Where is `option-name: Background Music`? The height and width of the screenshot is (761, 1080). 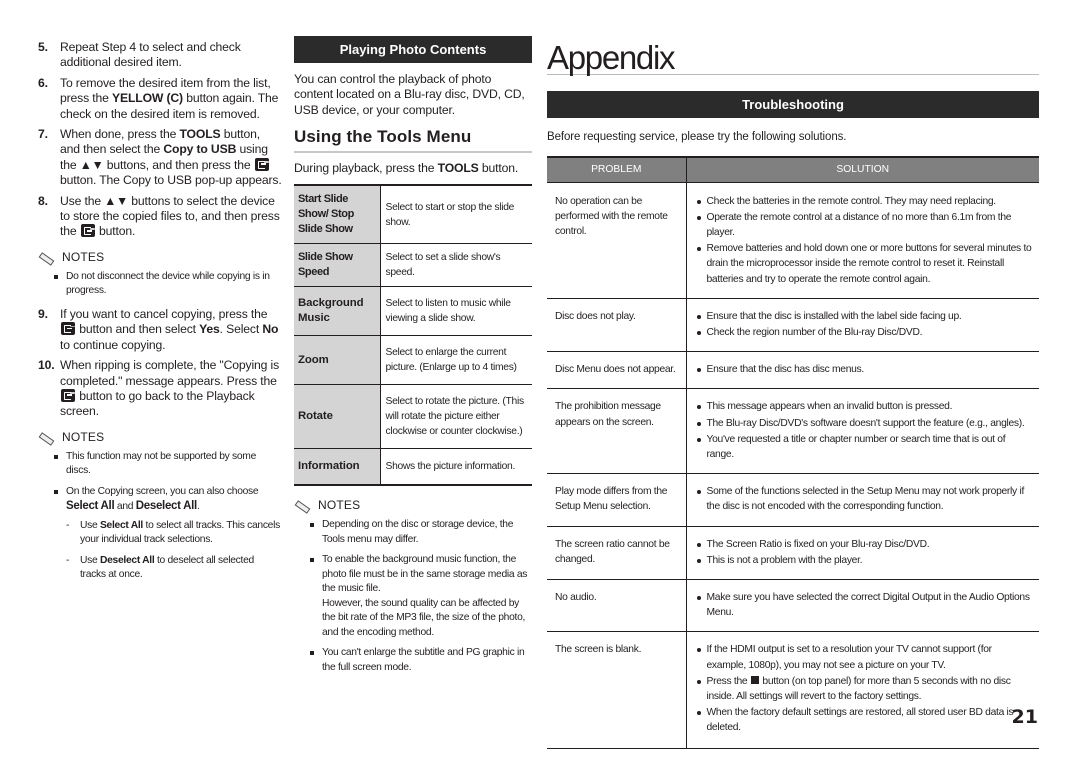
option-name: Background Music is located at coordinates (337, 311).